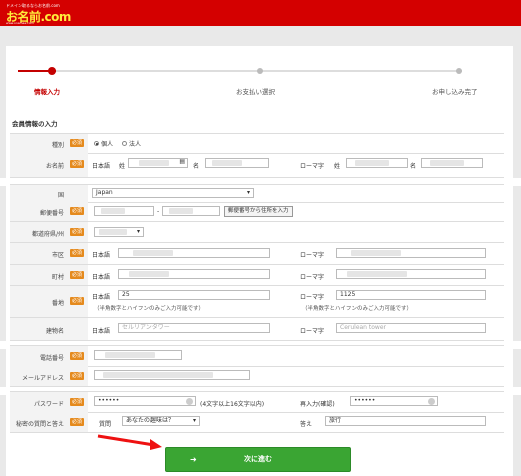 This screenshot has height=476, width=521. I want to click on secret-question-label: 質問, so click(105, 424).